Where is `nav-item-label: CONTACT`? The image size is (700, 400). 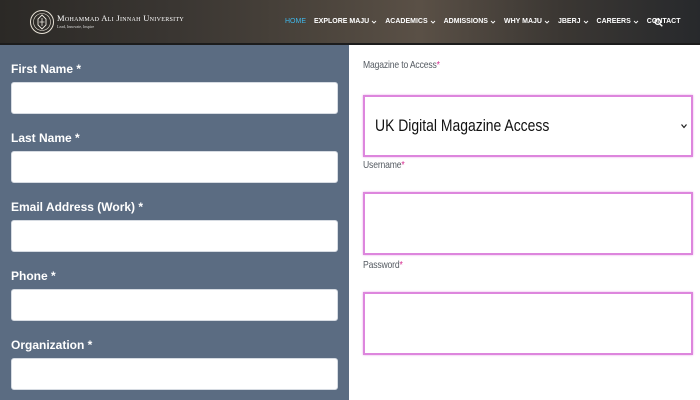 nav-item-label: CONTACT is located at coordinates (663, 21).